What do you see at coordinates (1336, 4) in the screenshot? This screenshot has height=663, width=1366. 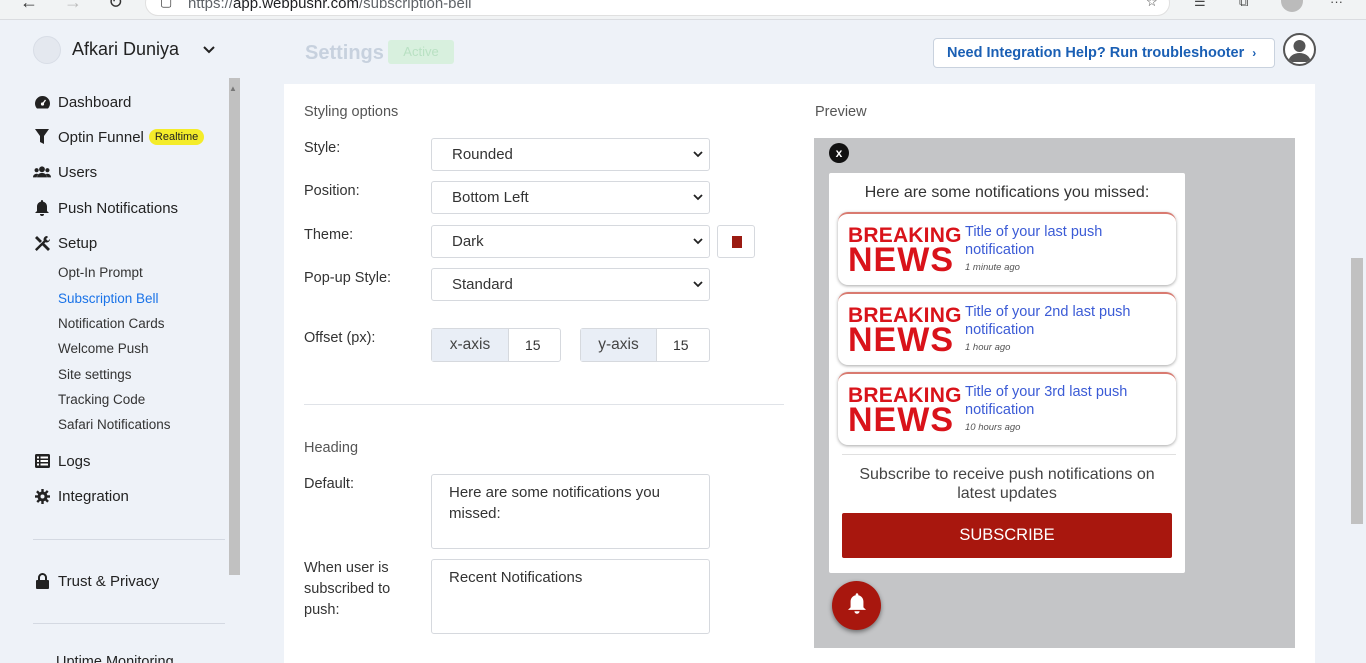 I see `more-menu-icon: ···` at bounding box center [1336, 4].